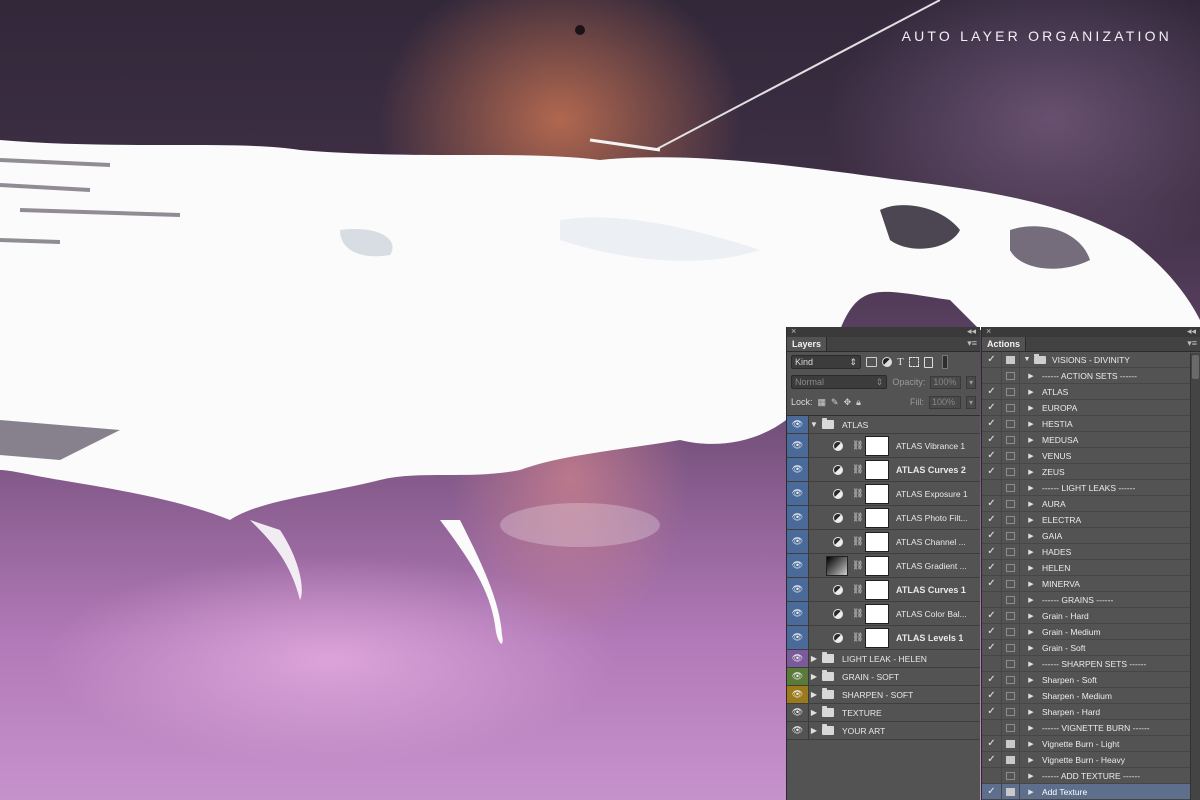  Describe the element at coordinates (928, 362) in the screenshot. I see `filter-smartobject-icon` at that location.